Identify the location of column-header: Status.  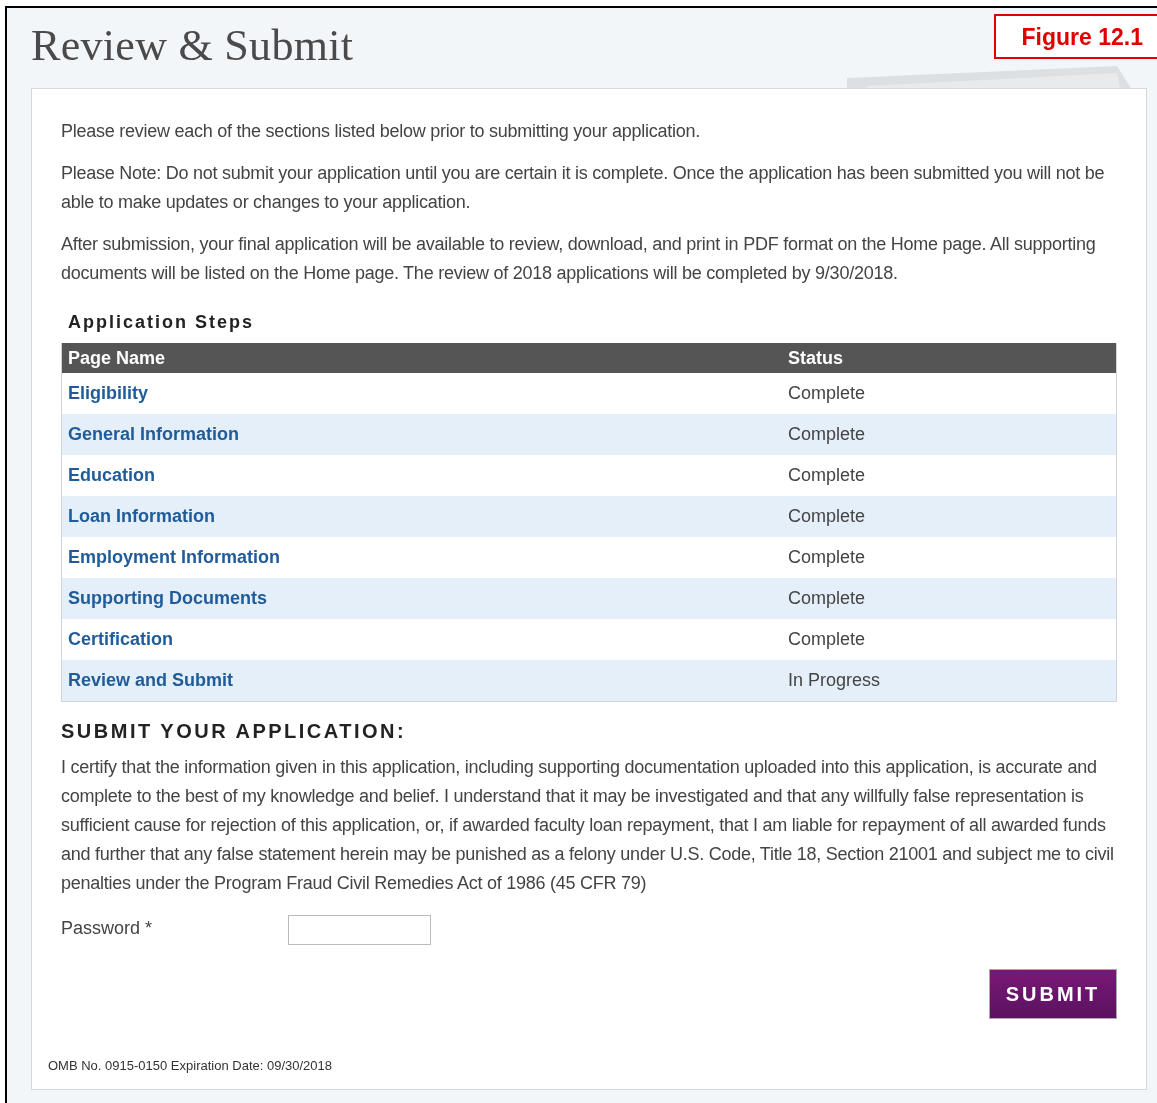
(815, 358).